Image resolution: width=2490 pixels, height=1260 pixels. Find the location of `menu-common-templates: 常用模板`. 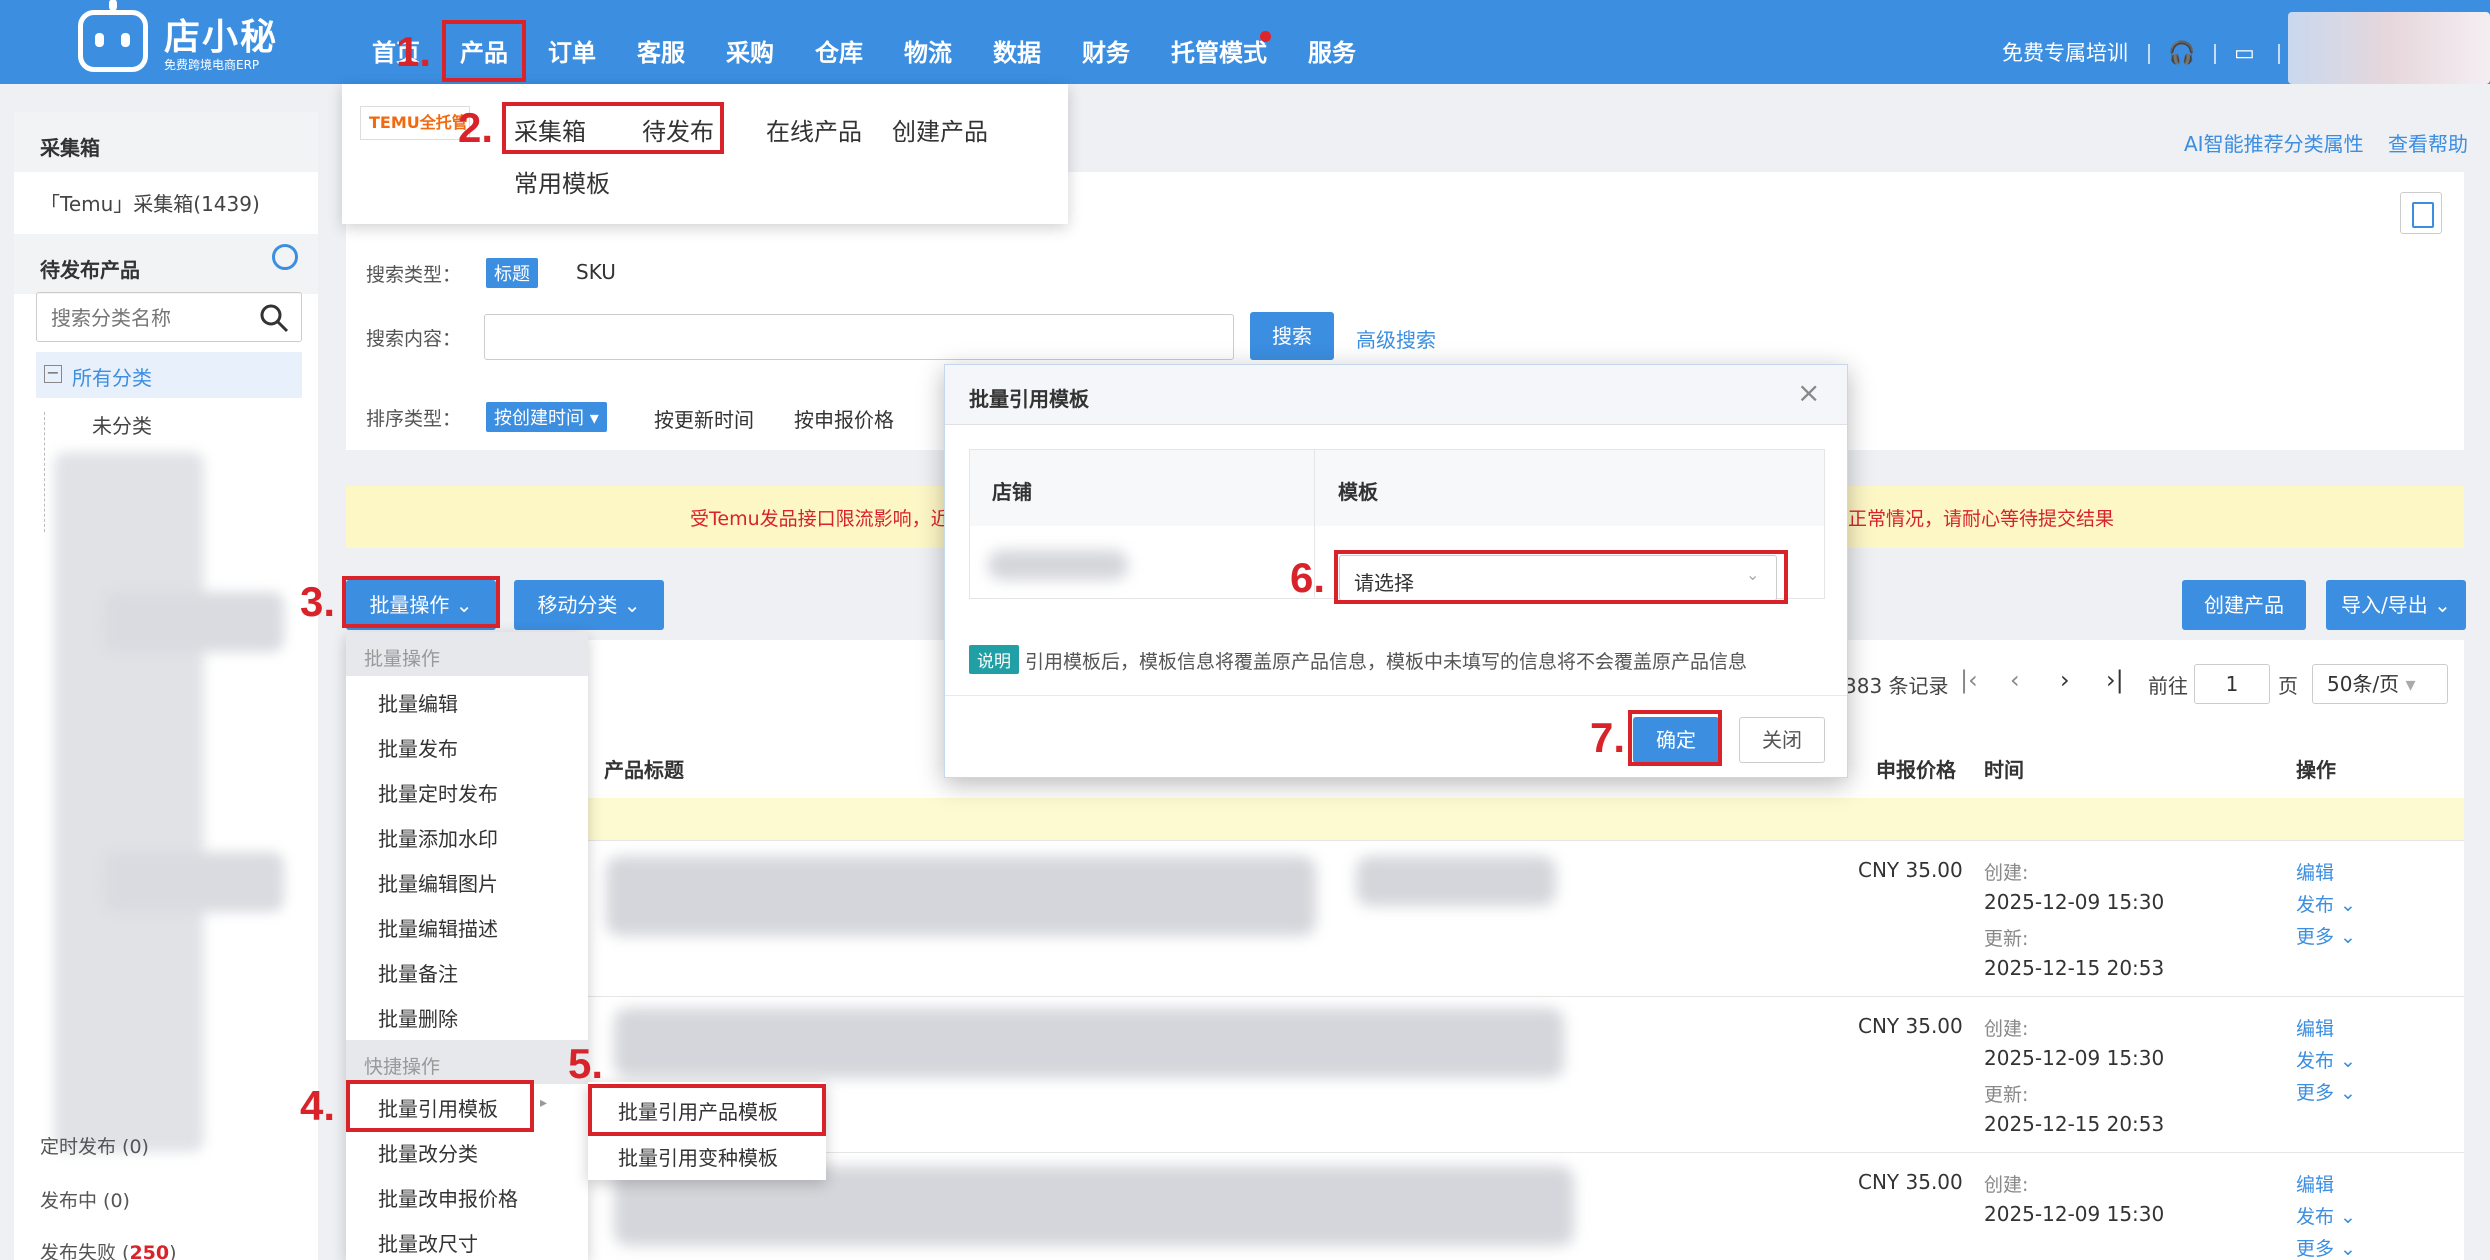

menu-common-templates: 常用模板 is located at coordinates (562, 181).